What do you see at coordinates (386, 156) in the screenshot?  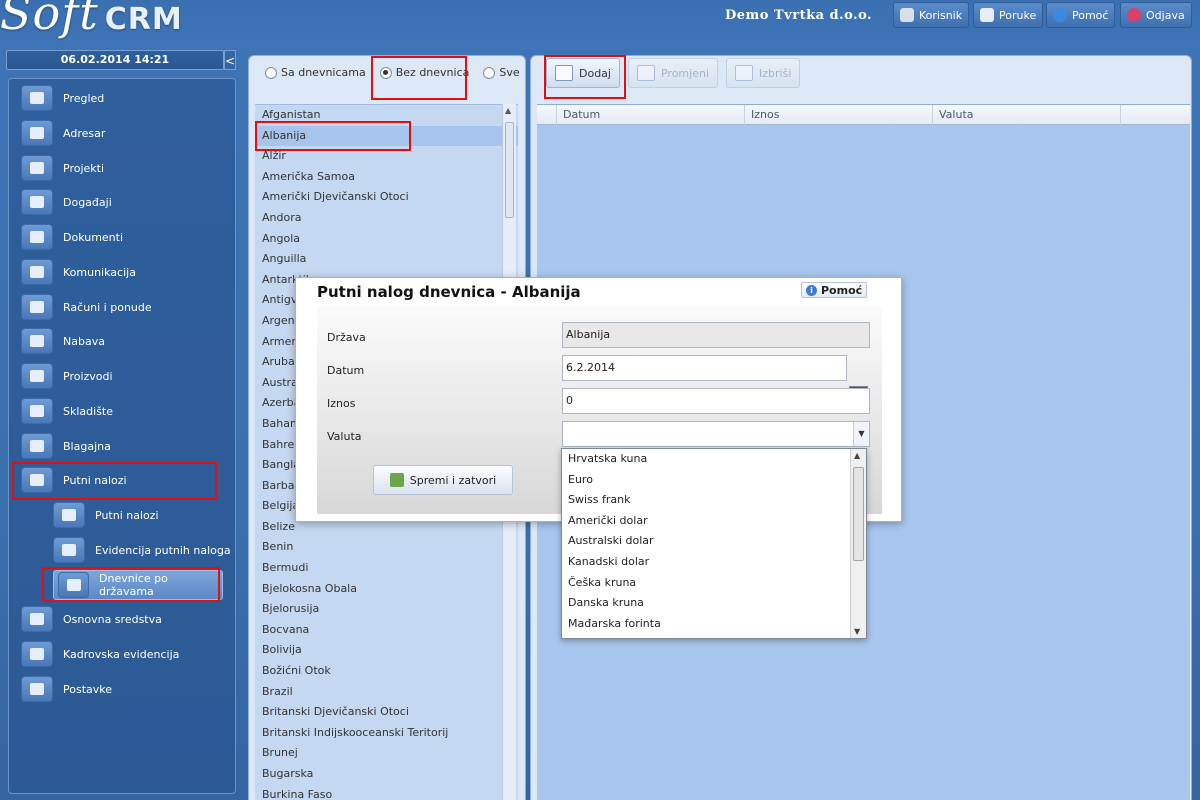 I see `country-item: Alžir` at bounding box center [386, 156].